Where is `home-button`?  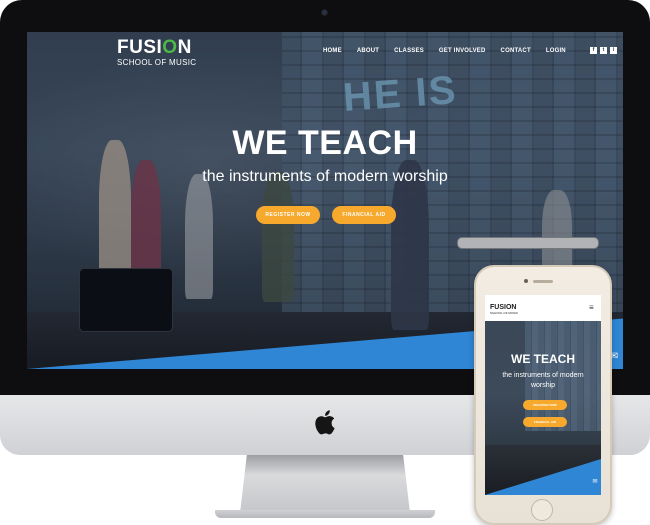 home-button is located at coordinates (542, 510).